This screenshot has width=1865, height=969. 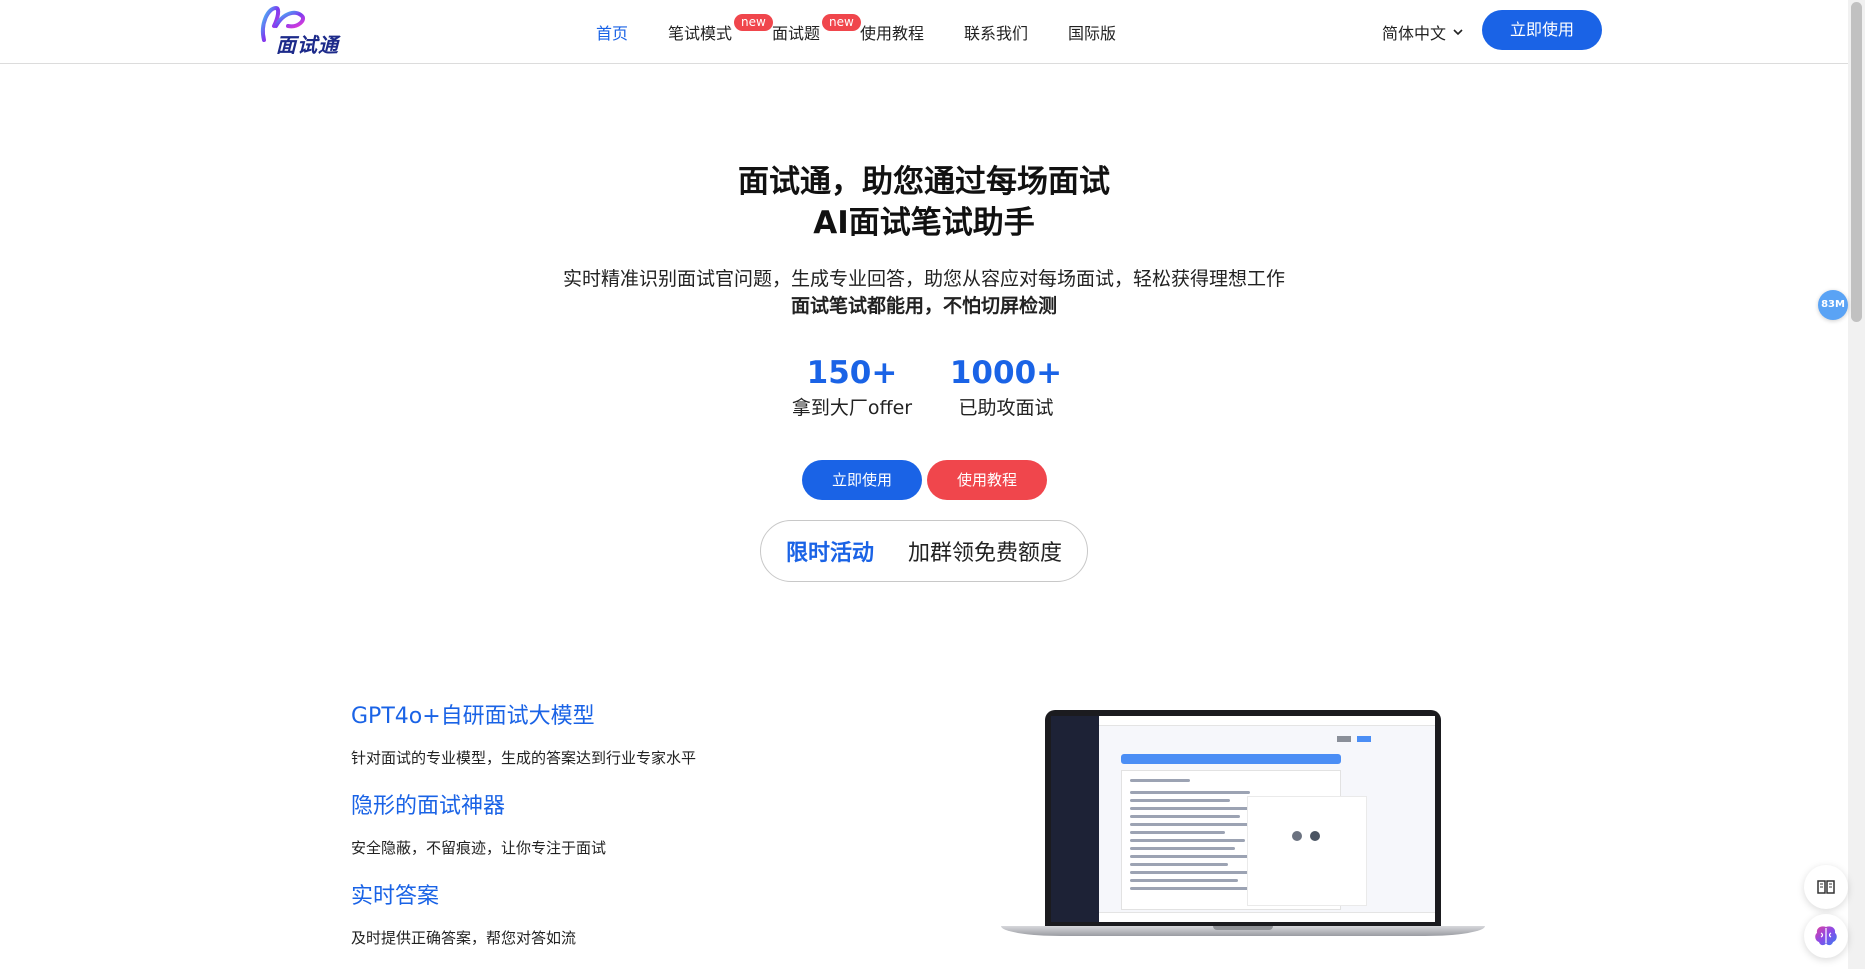 I want to click on feature-title-realtime: 实时答案, so click(x=395, y=896).